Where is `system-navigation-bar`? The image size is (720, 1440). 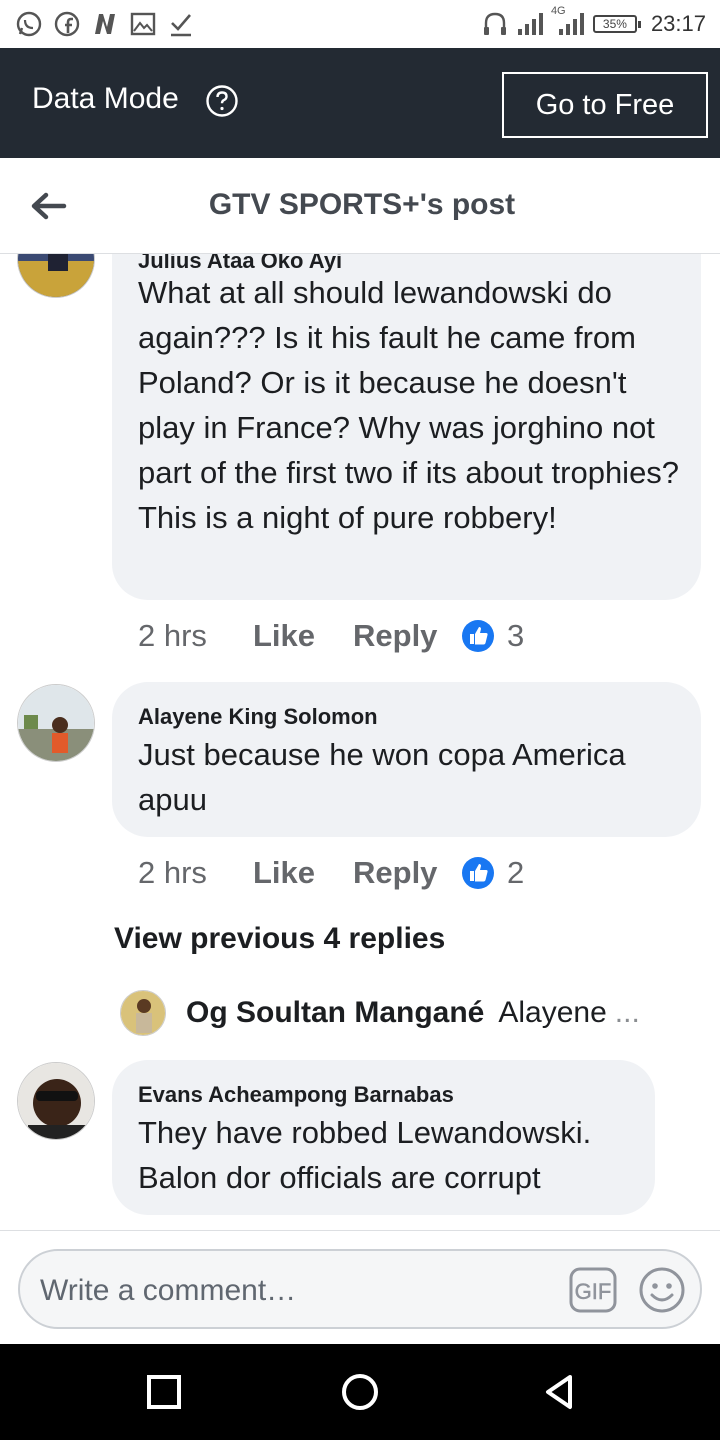 system-navigation-bar is located at coordinates (360, 1392).